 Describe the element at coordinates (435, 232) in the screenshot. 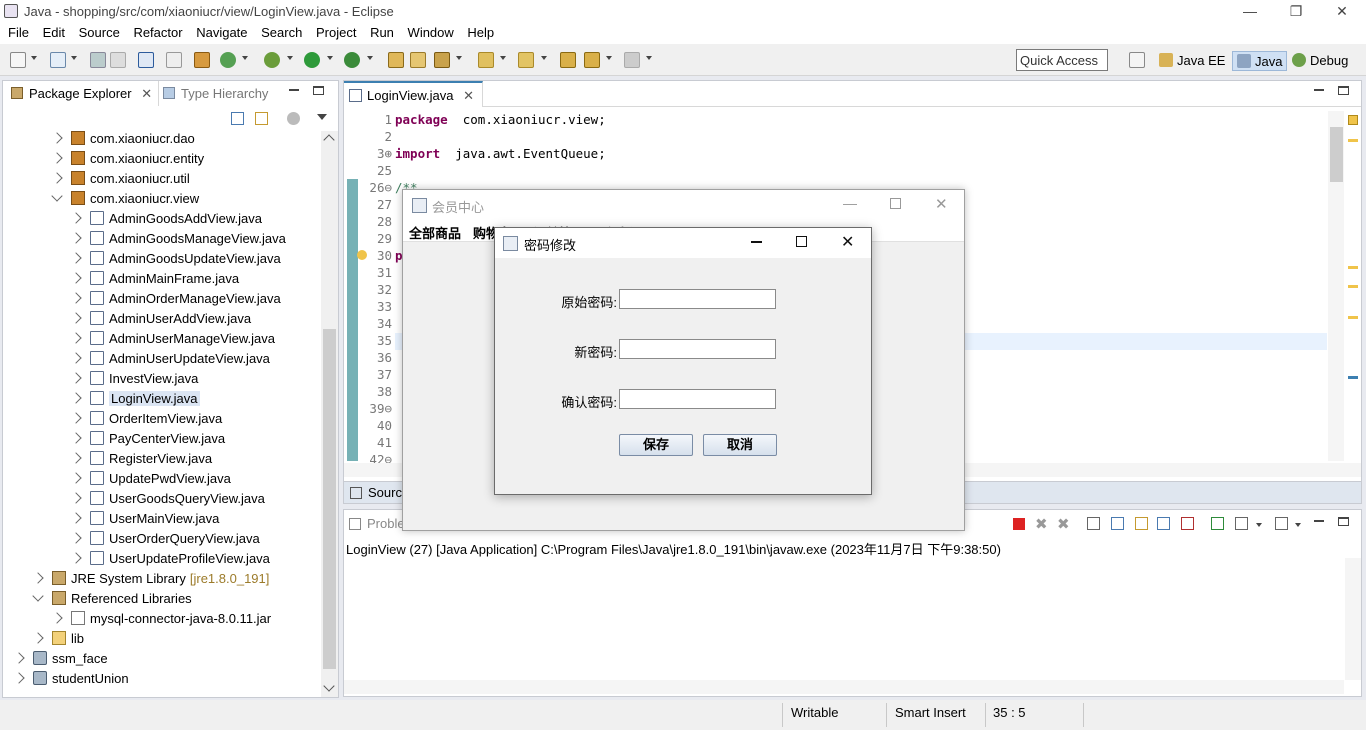

I see `menu-all-goods: 全部商品` at that location.